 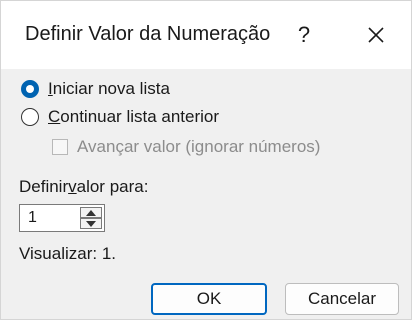 What do you see at coordinates (199, 146) in the screenshot?
I see `checkbox-advance-label: Avançar valor (ignorar números)` at bounding box center [199, 146].